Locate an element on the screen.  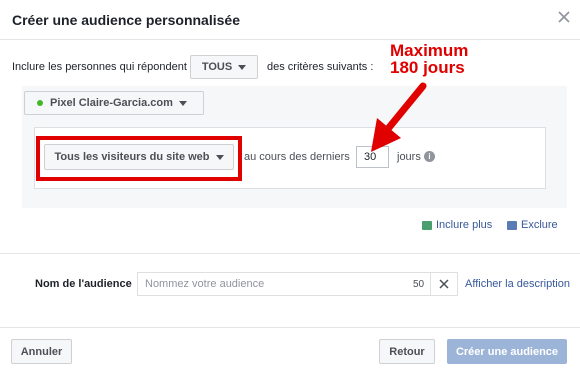
exclude-icon is located at coordinates (512, 225).